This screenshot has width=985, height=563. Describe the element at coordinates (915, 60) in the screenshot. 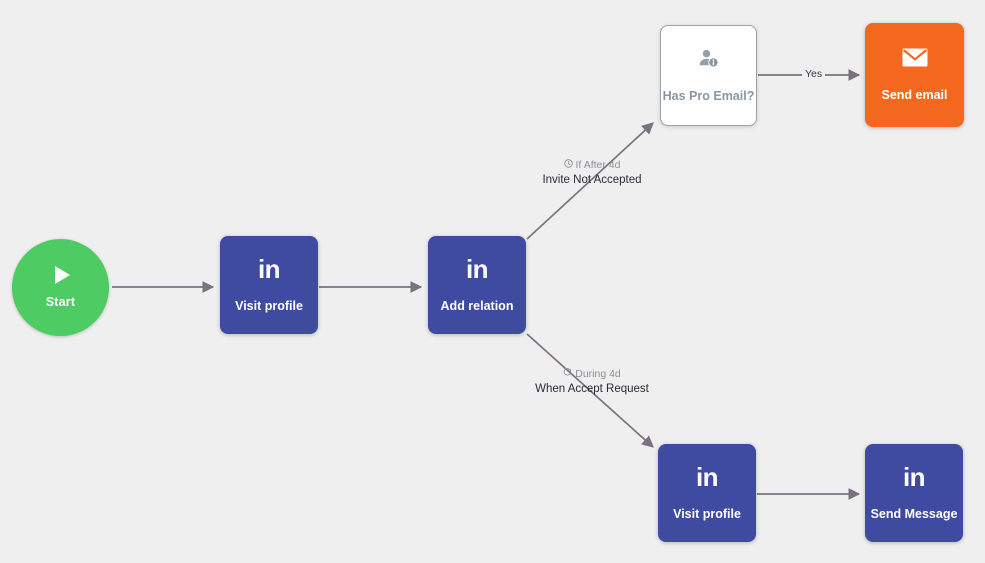

I see `envelope-icon` at that location.